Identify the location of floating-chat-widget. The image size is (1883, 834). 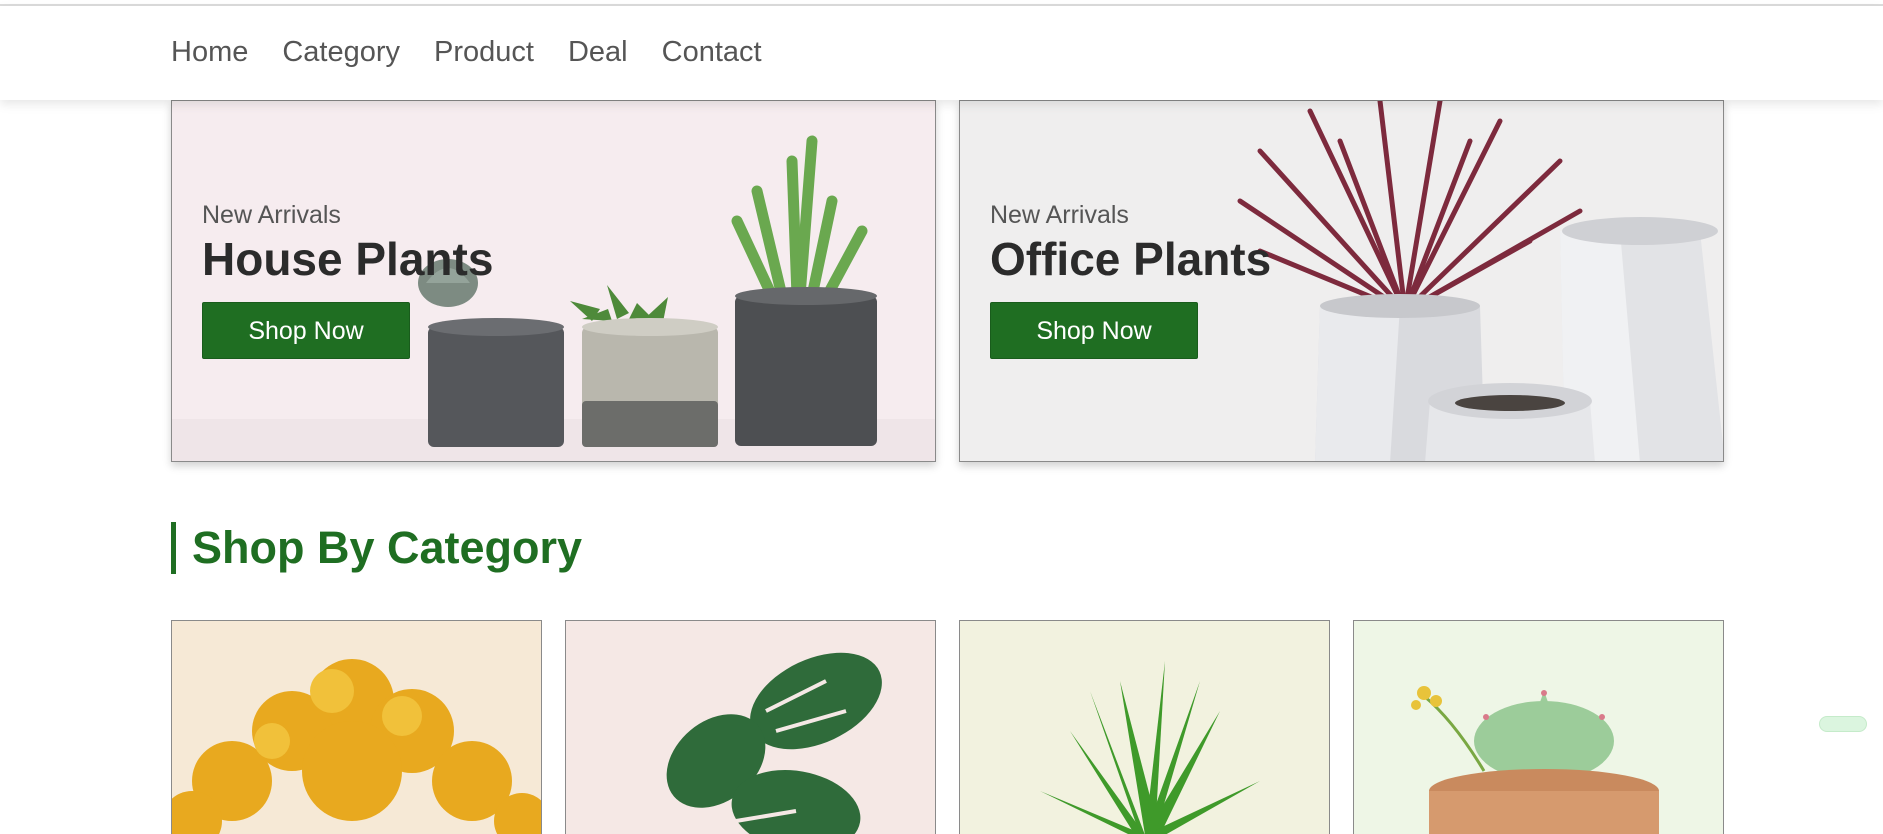
(1843, 724).